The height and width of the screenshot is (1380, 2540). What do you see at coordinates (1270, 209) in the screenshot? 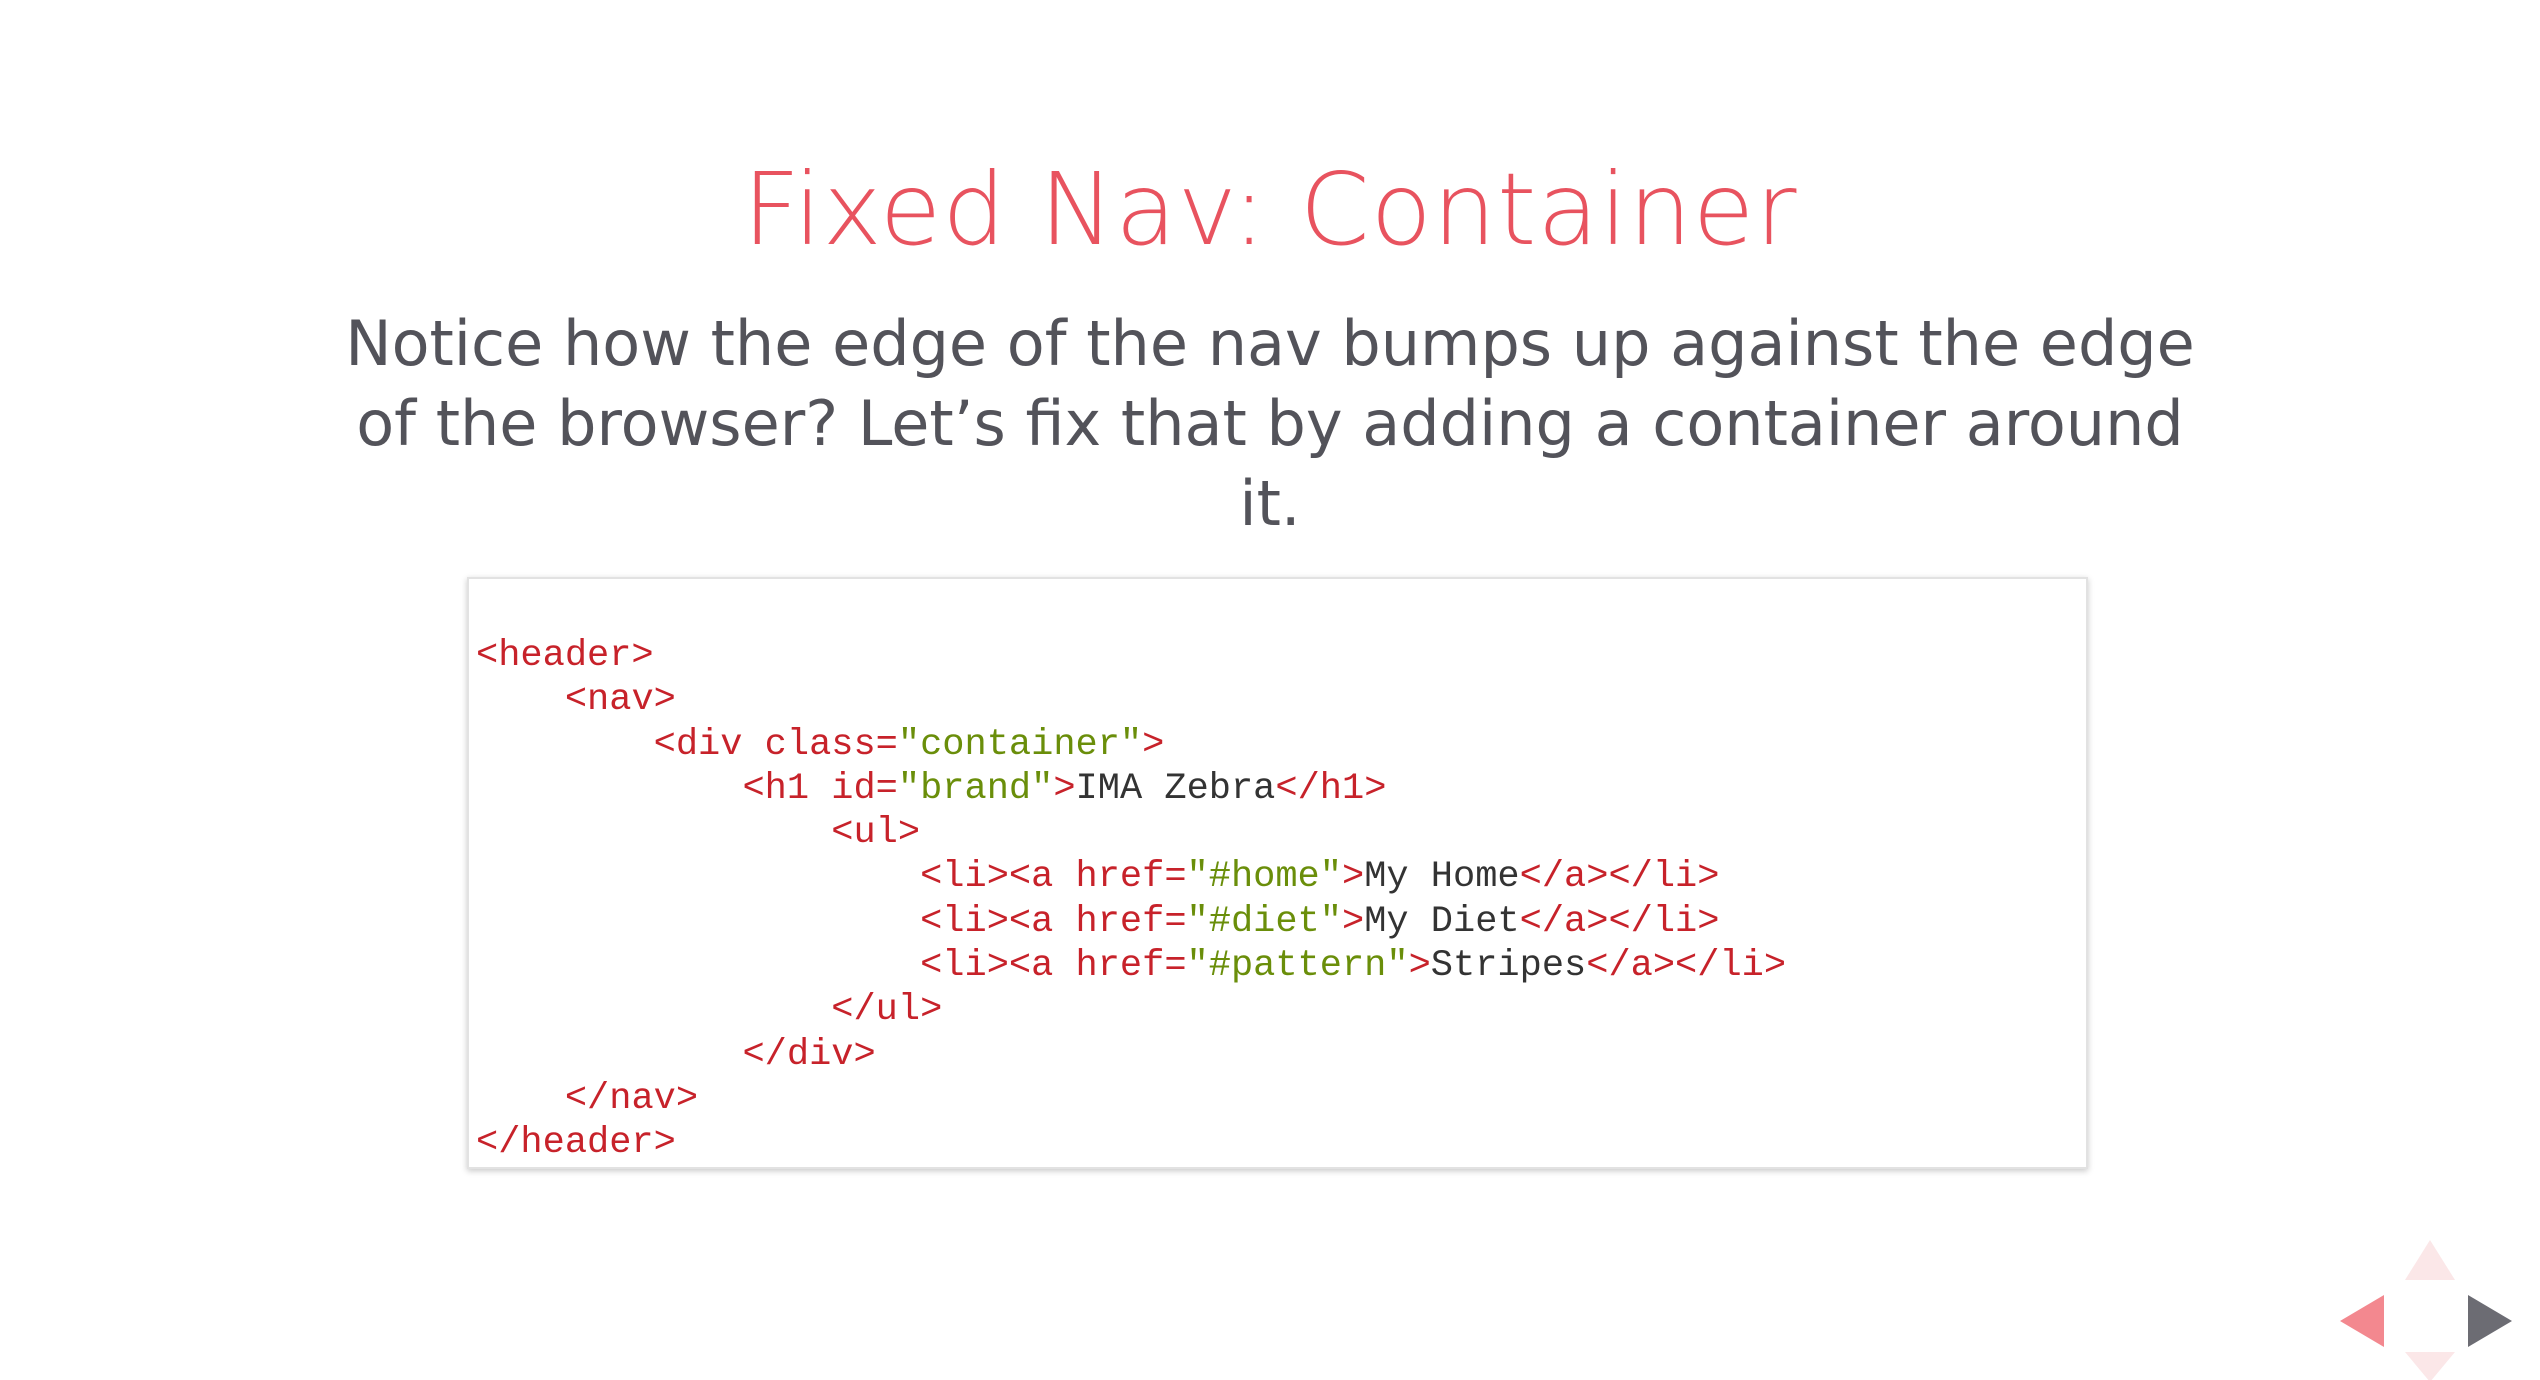
I see `slide-title: Fixed Nav: Container` at bounding box center [1270, 209].